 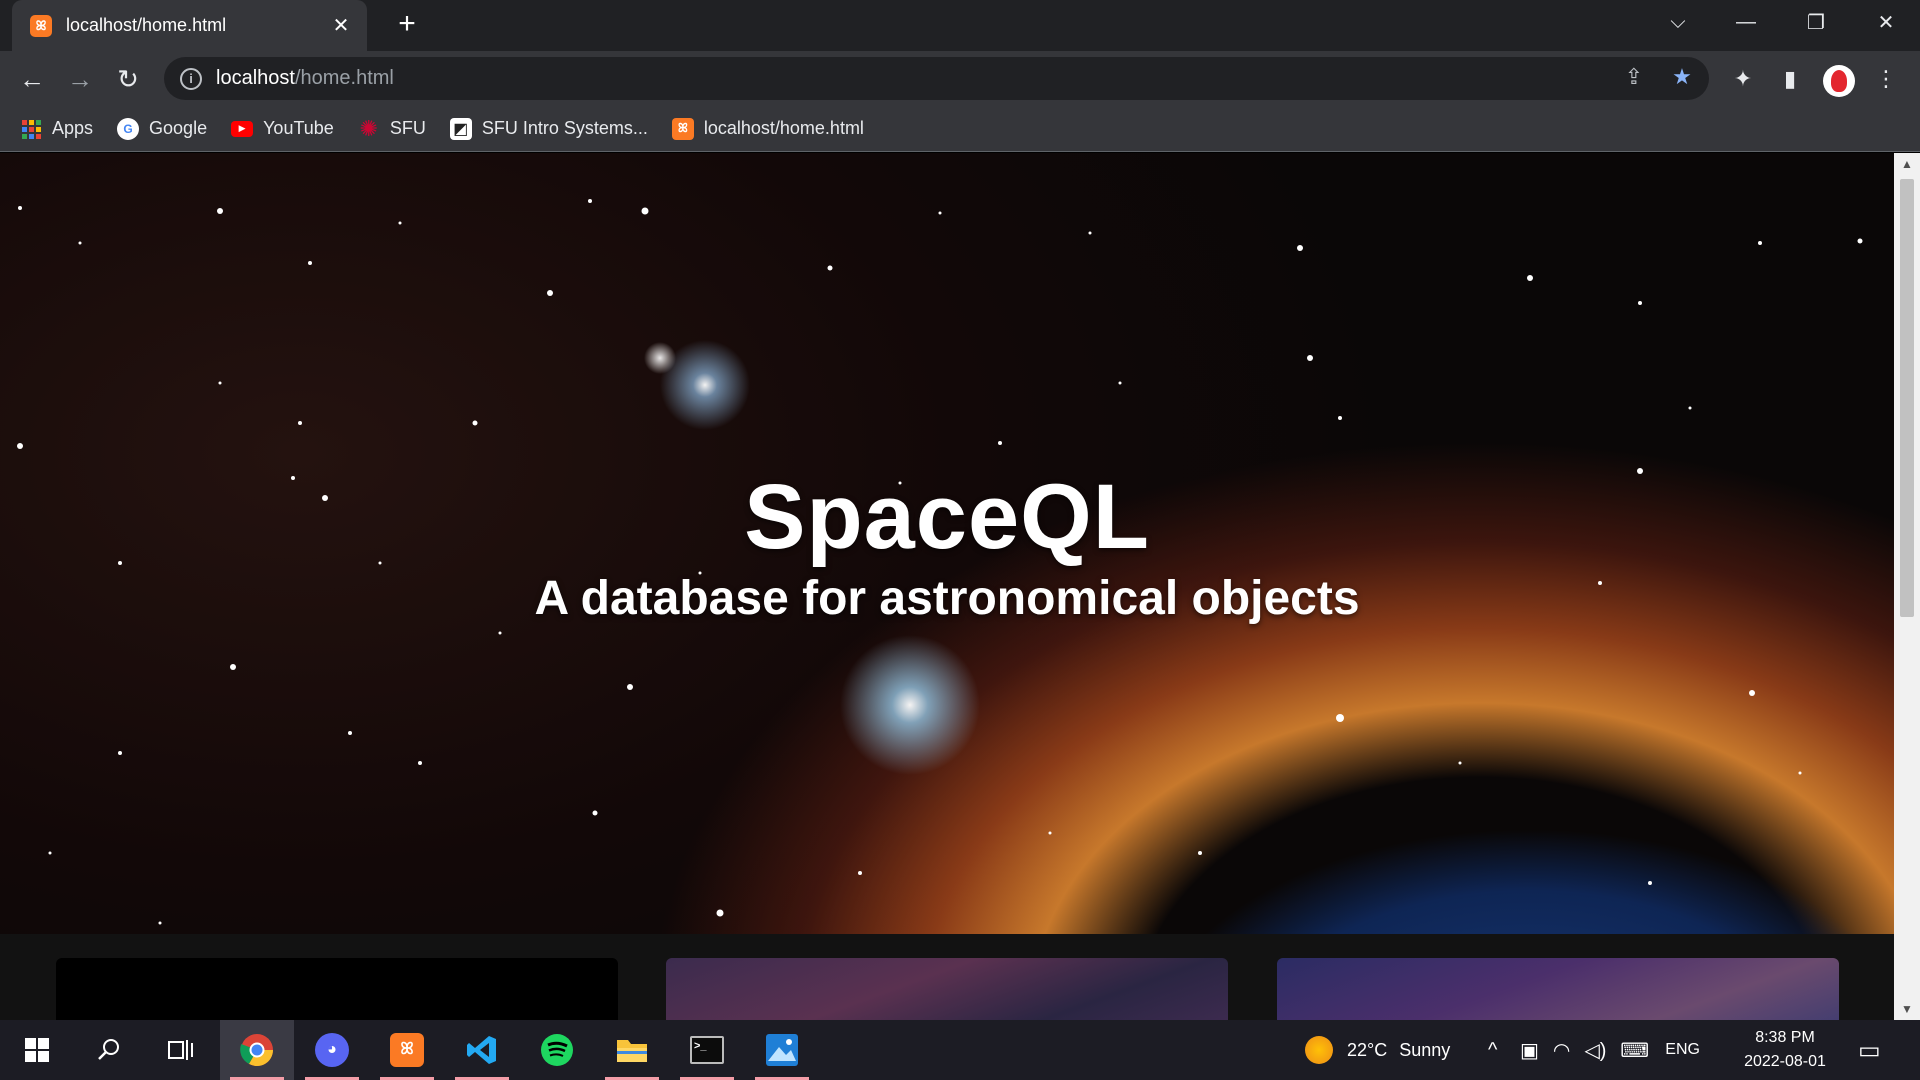 I want to click on bookmark-star-icon: ★, so click(x=1682, y=77).